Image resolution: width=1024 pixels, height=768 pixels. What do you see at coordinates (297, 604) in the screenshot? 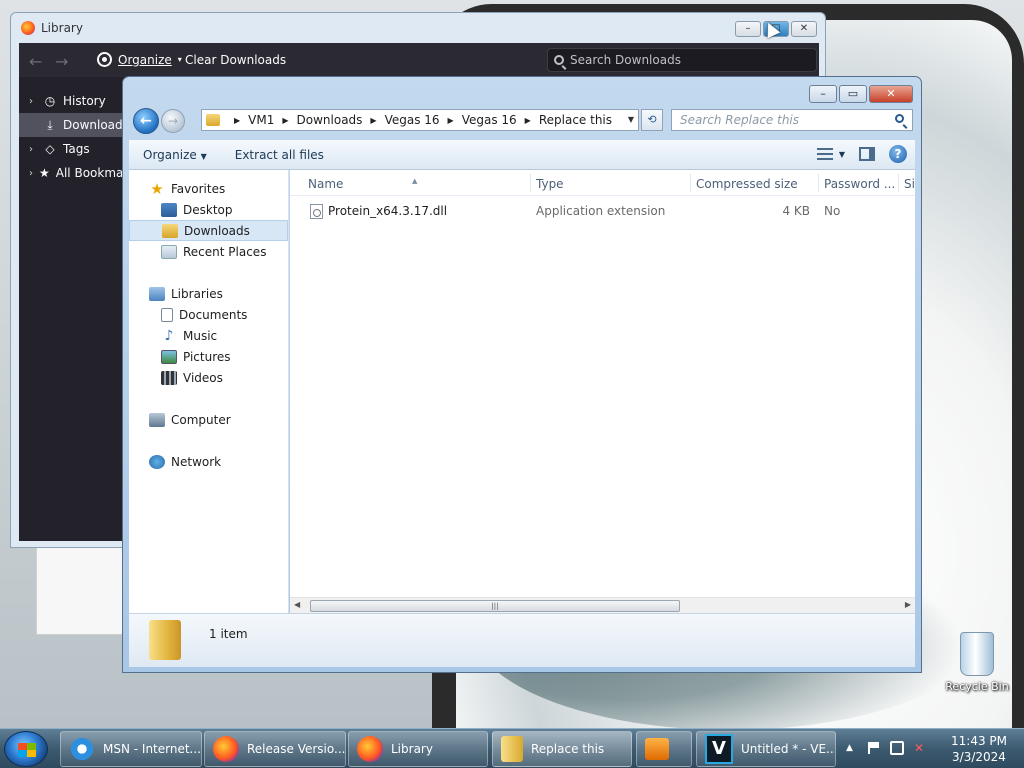
I see `scroll-left-arrow-icon: ◀` at bounding box center [297, 604].